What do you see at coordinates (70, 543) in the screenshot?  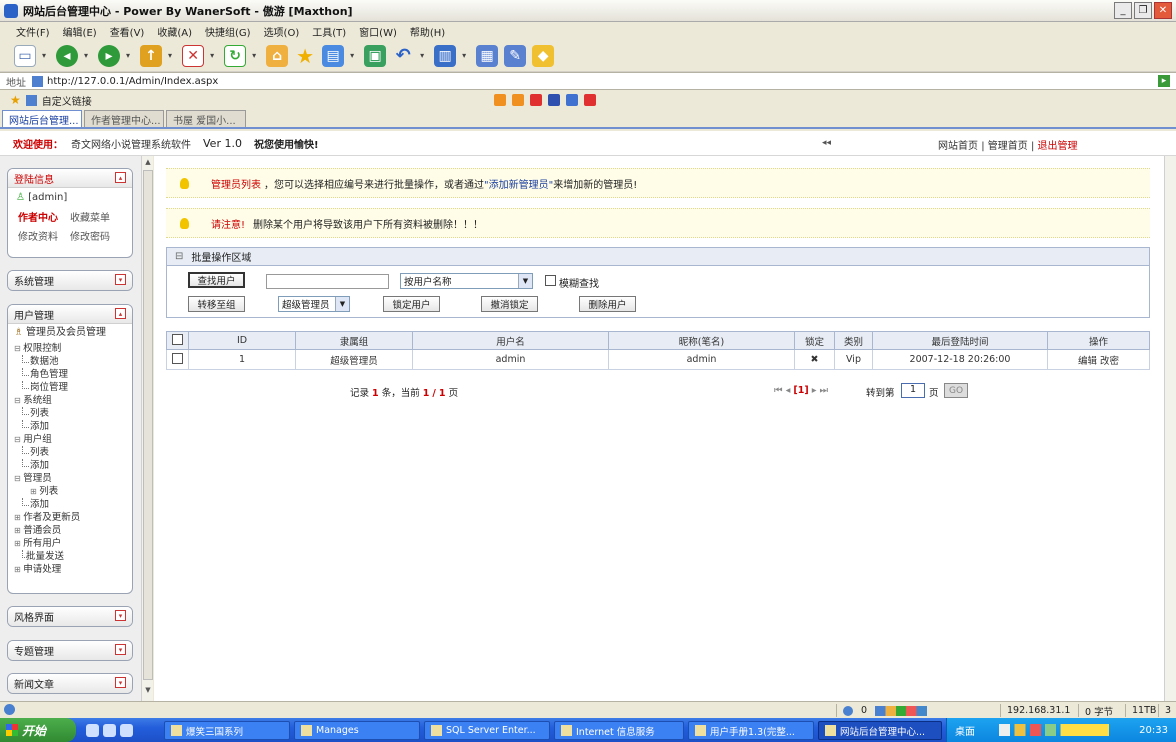 I see `tree-item: 所有用户` at bounding box center [70, 543].